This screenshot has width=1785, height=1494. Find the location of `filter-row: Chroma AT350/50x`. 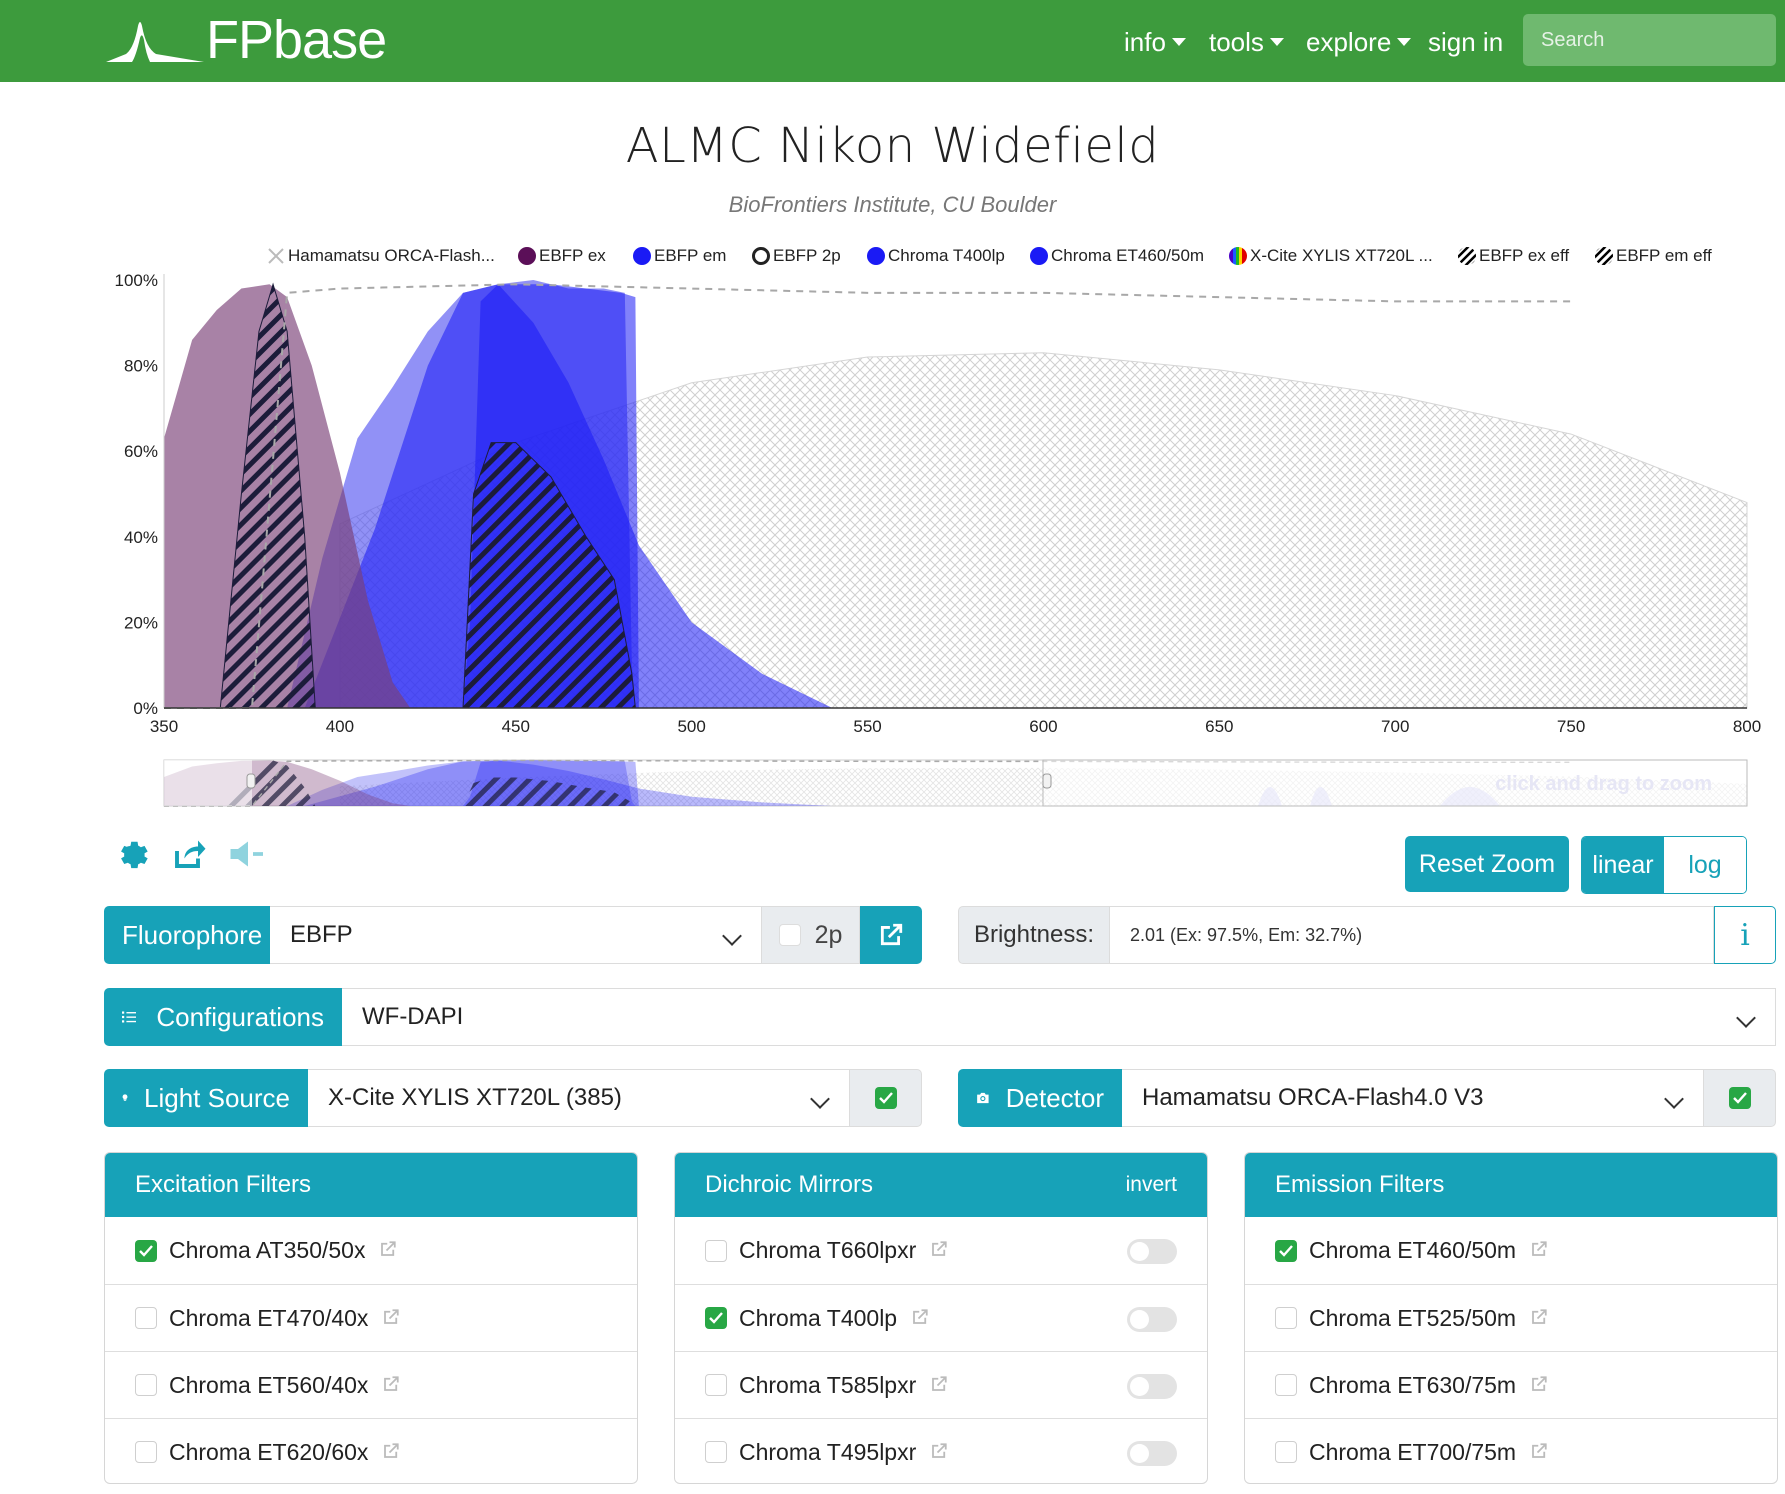

filter-row: Chroma AT350/50x is located at coordinates (371, 1250).